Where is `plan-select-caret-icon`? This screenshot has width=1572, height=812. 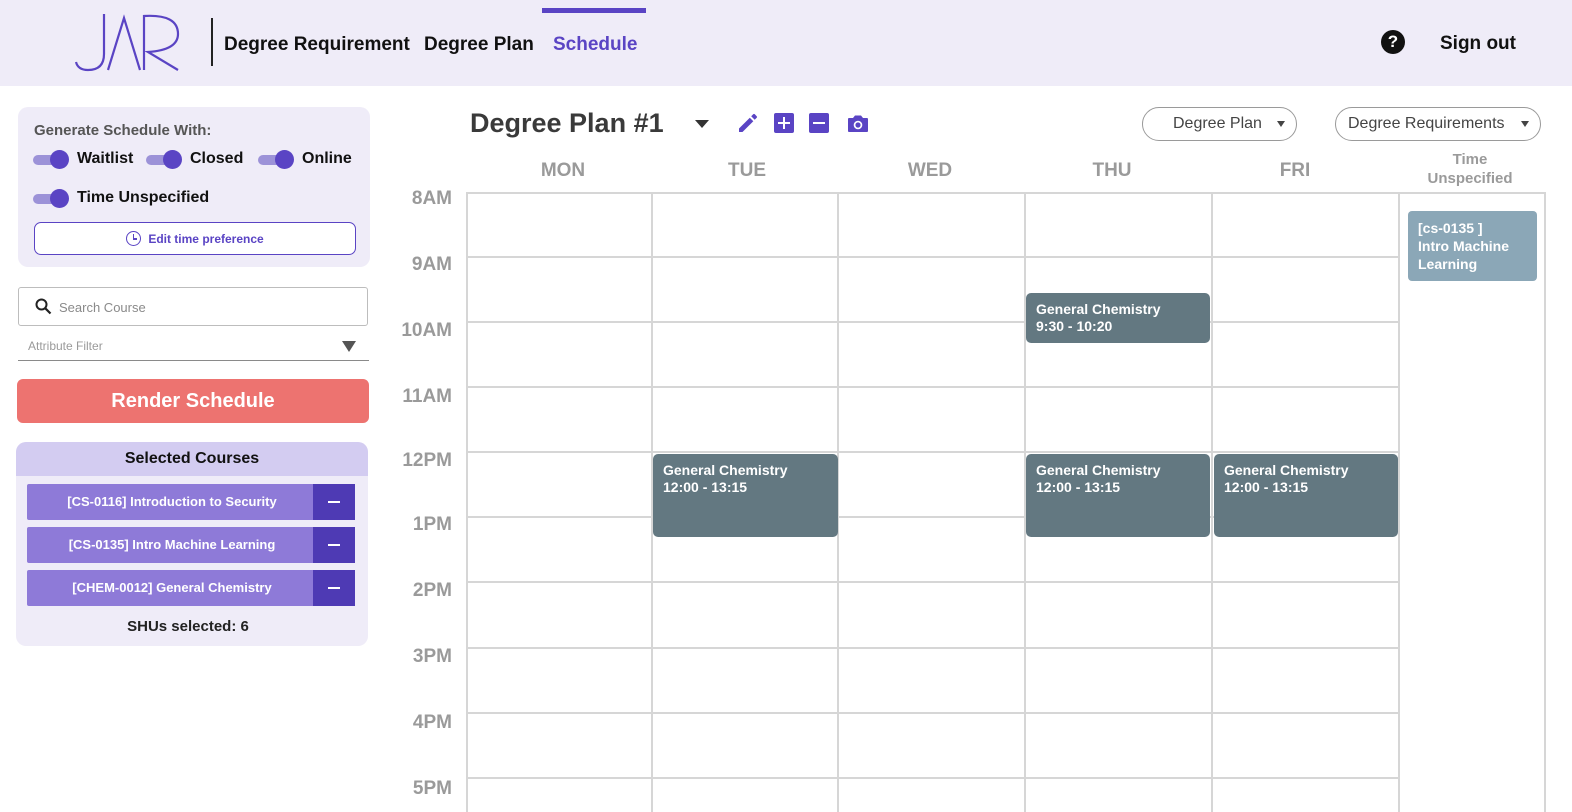 plan-select-caret-icon is located at coordinates (702, 124).